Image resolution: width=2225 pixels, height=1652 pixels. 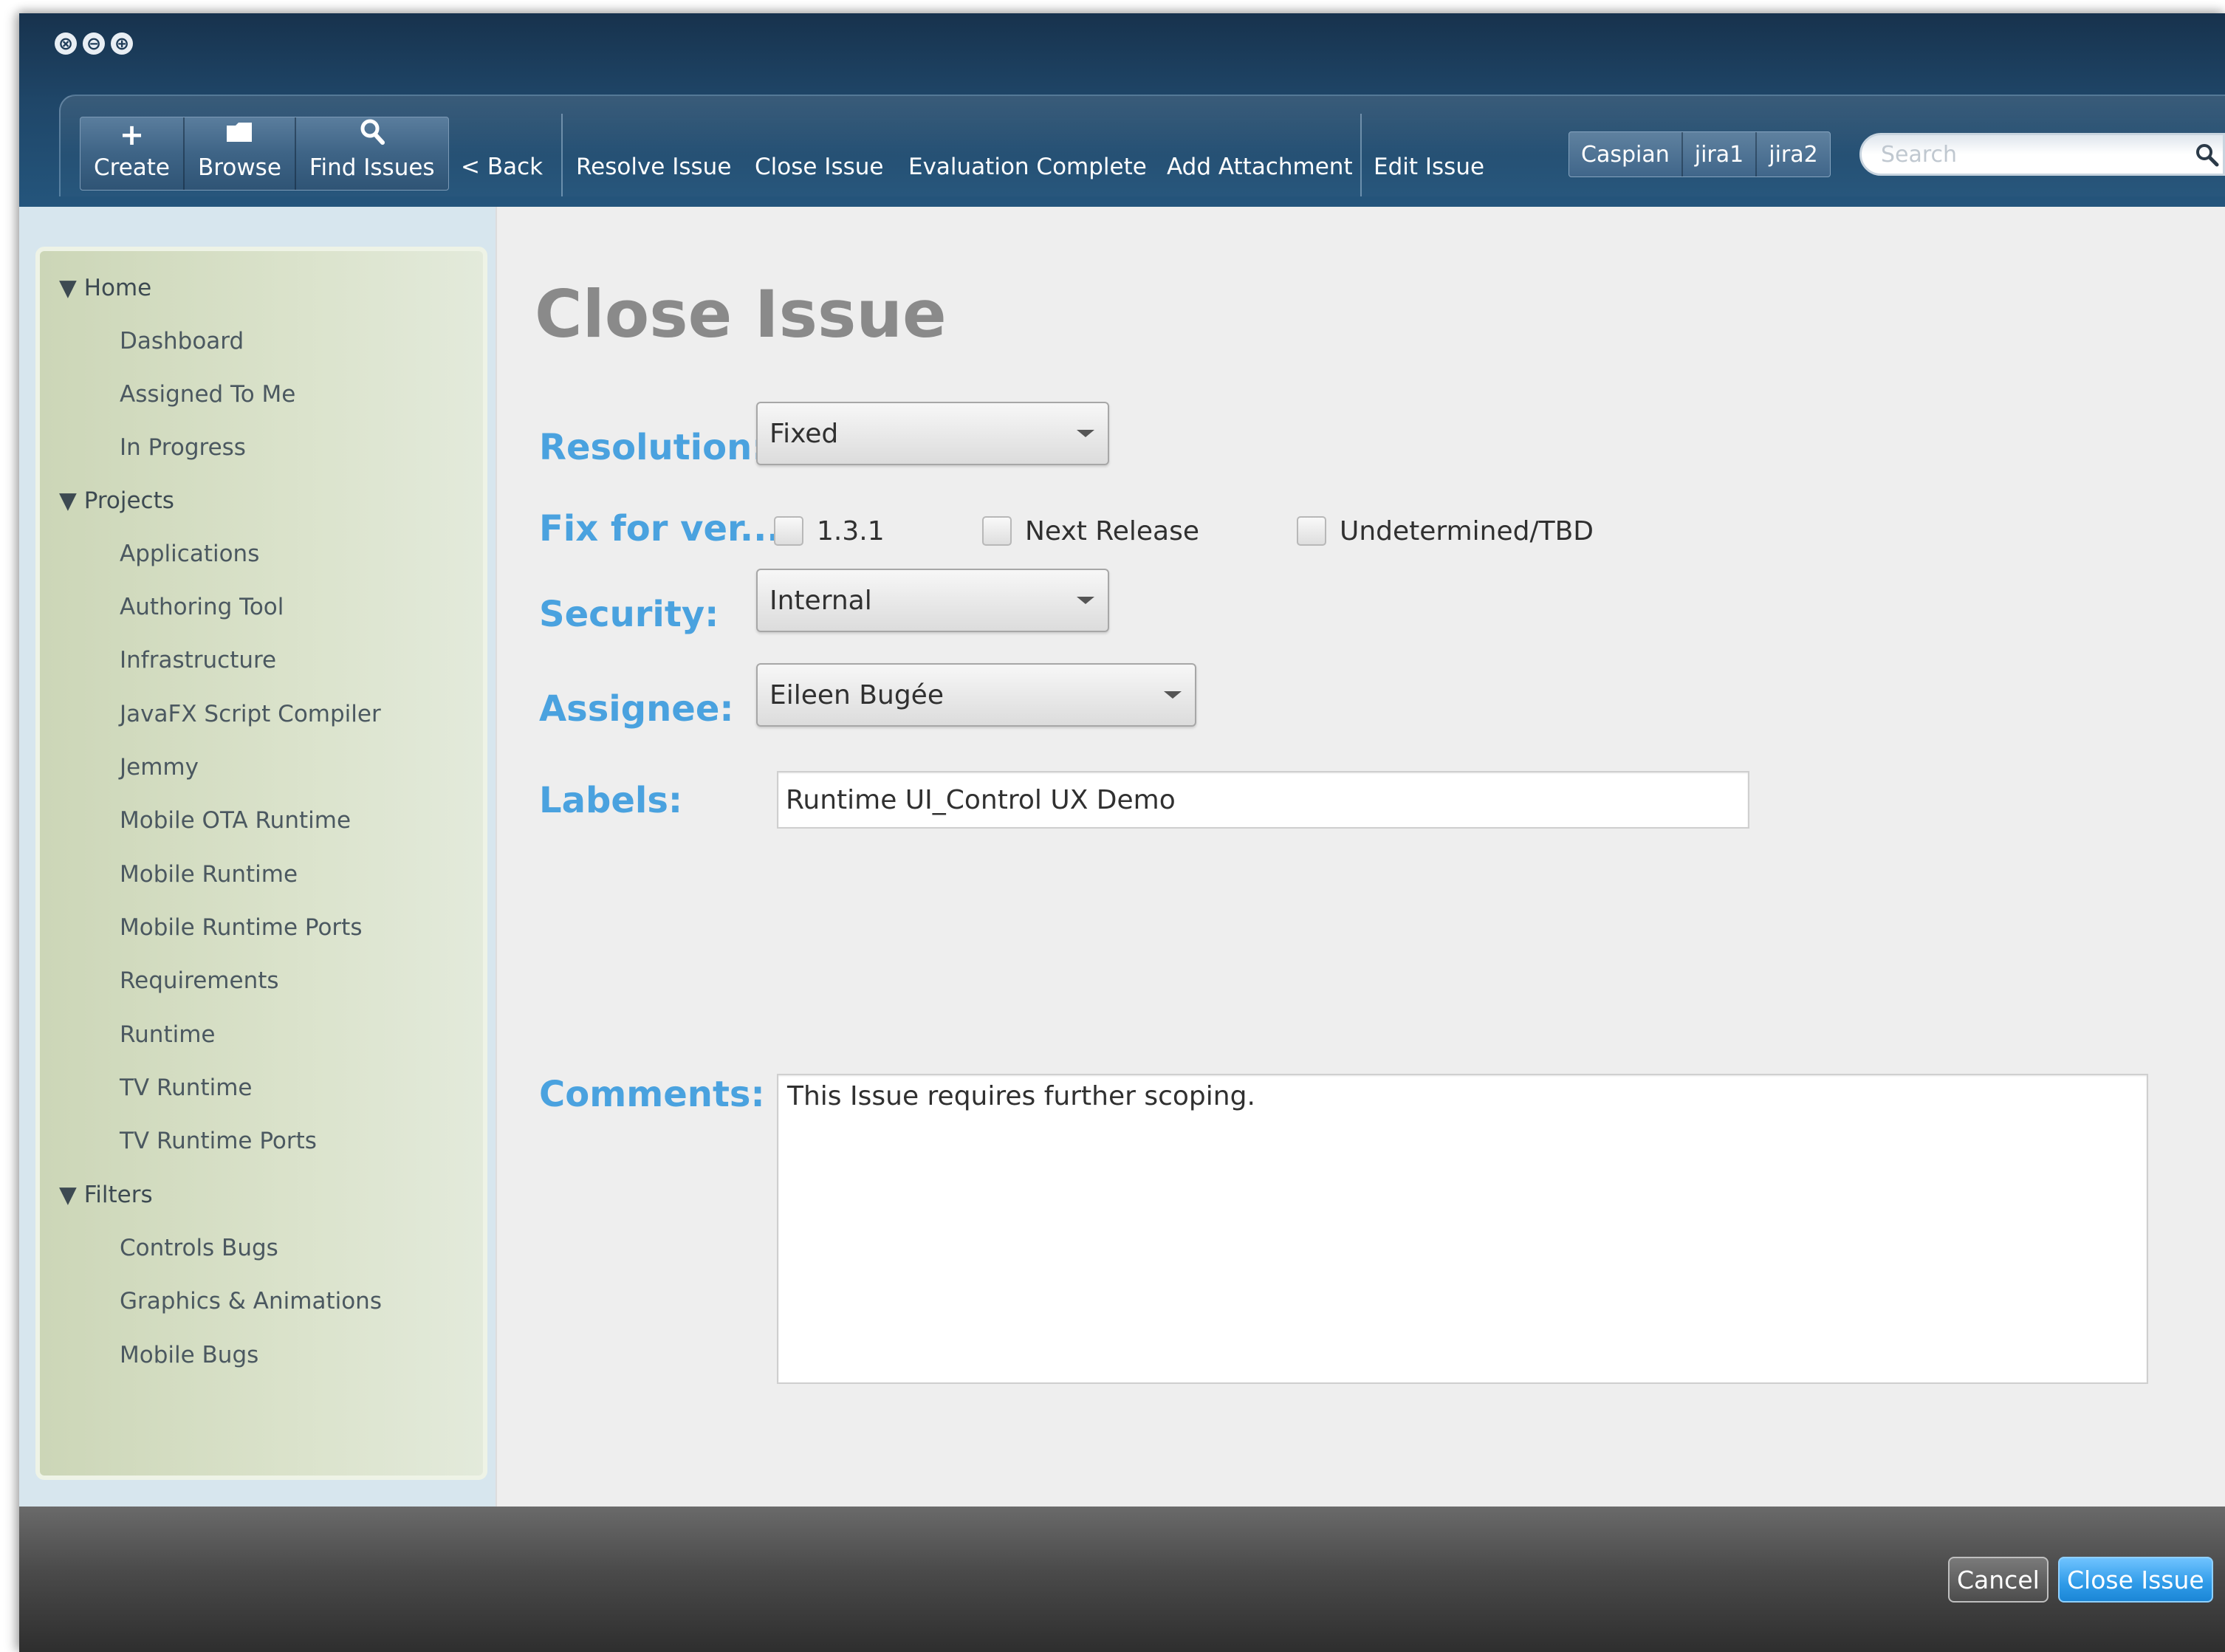 What do you see at coordinates (653, 447) in the screenshot?
I see `resolution-label: Resolution:` at bounding box center [653, 447].